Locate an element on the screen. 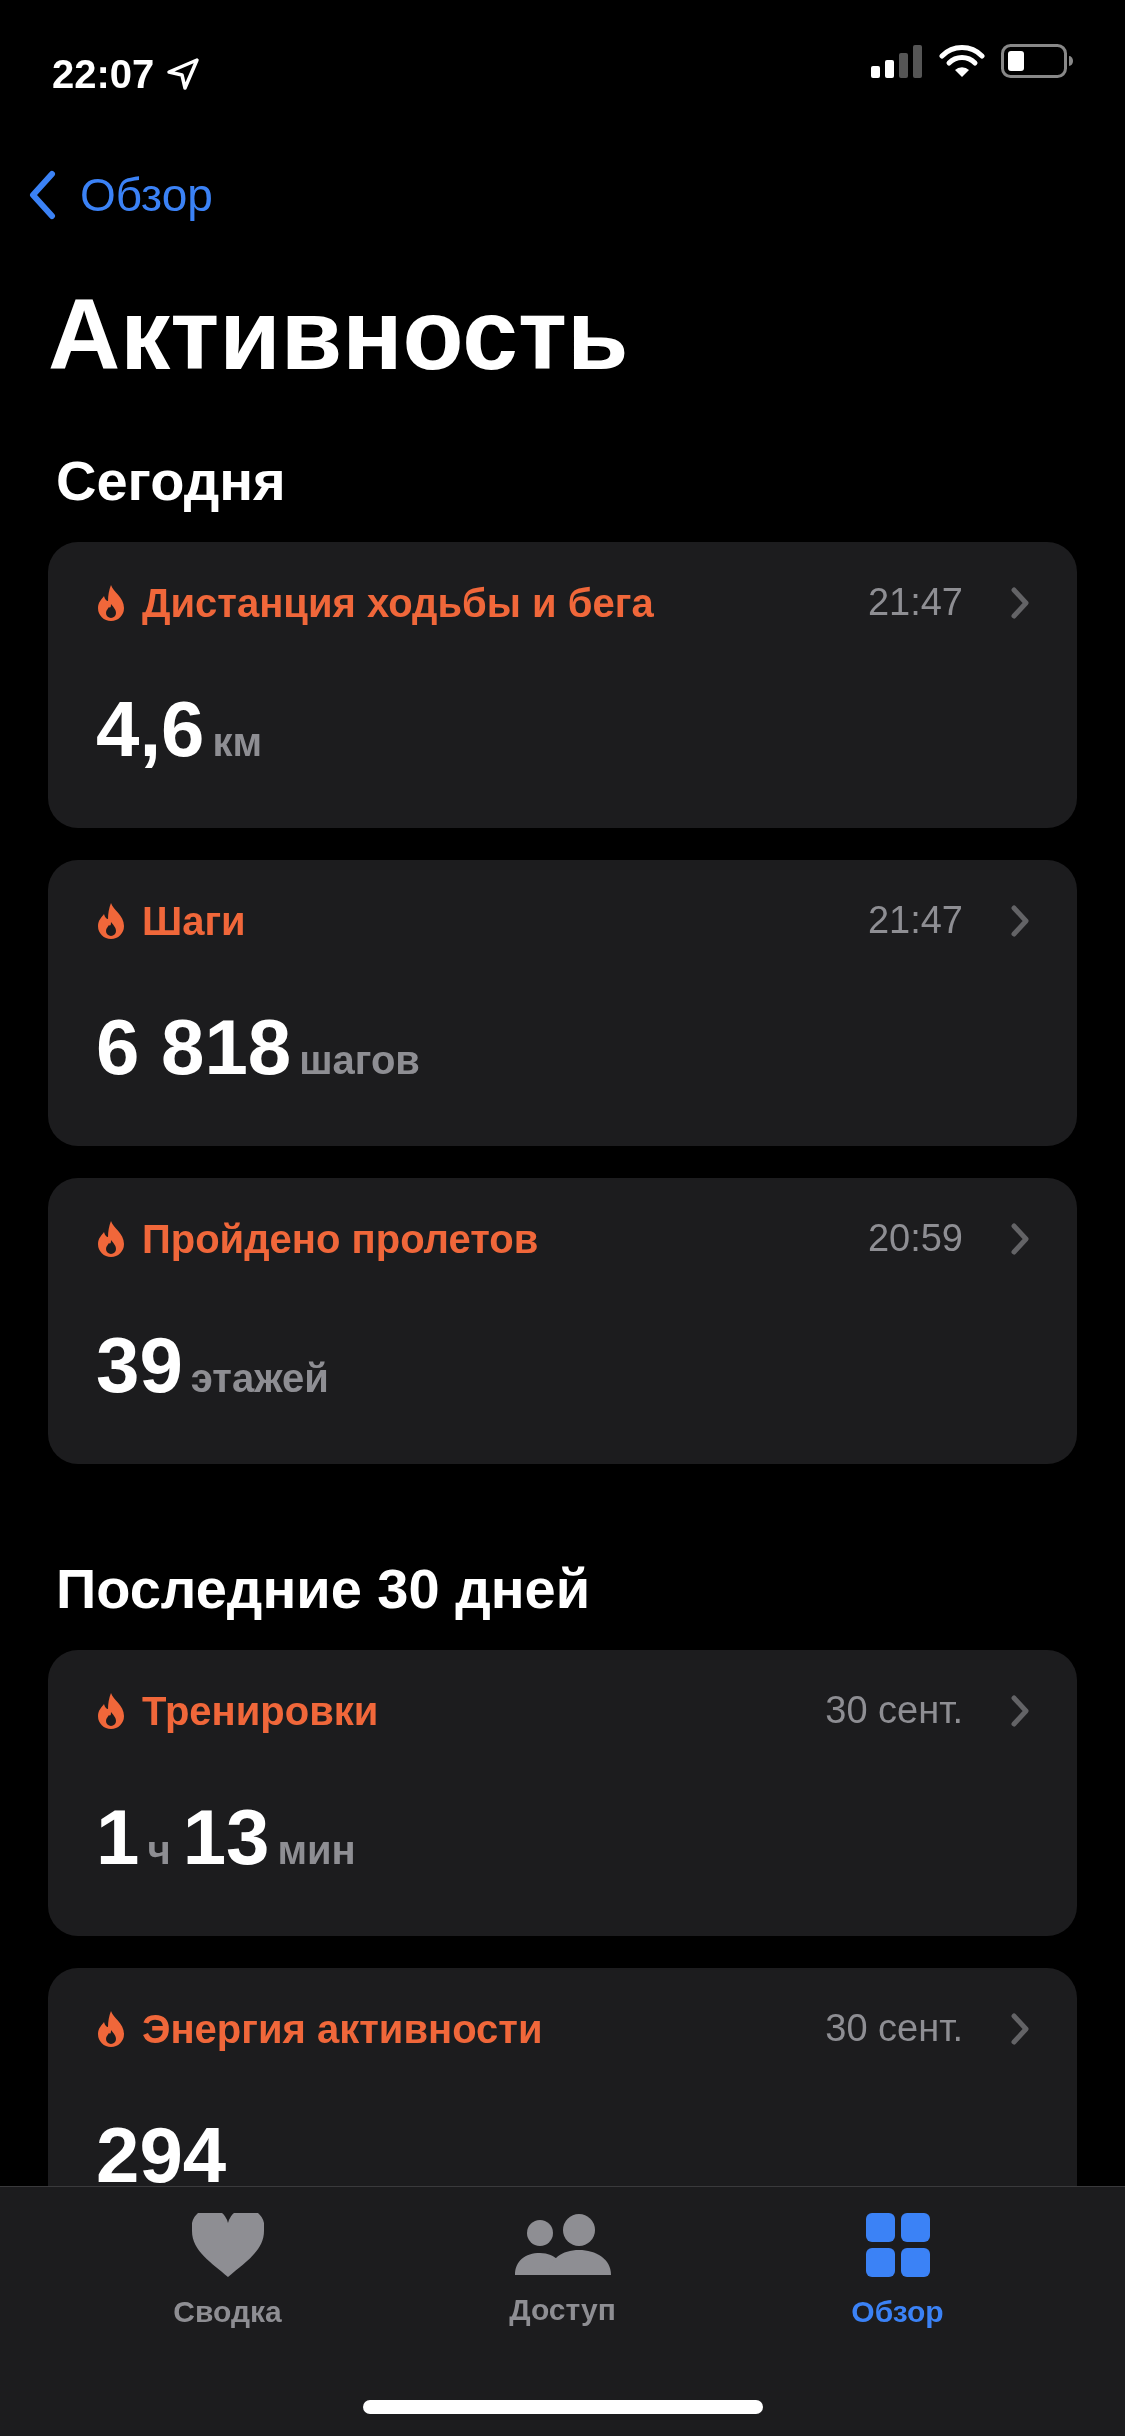 Image resolution: width=1125 pixels, height=2436 pixels. metric-card: Тренировки 30 сент. 1 ч 13 мин is located at coordinates (562, 1793).